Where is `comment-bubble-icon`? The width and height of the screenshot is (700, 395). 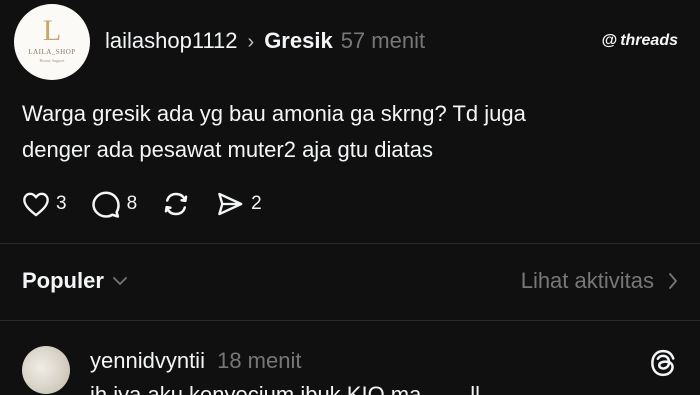
comment-bubble-icon is located at coordinates (105, 204).